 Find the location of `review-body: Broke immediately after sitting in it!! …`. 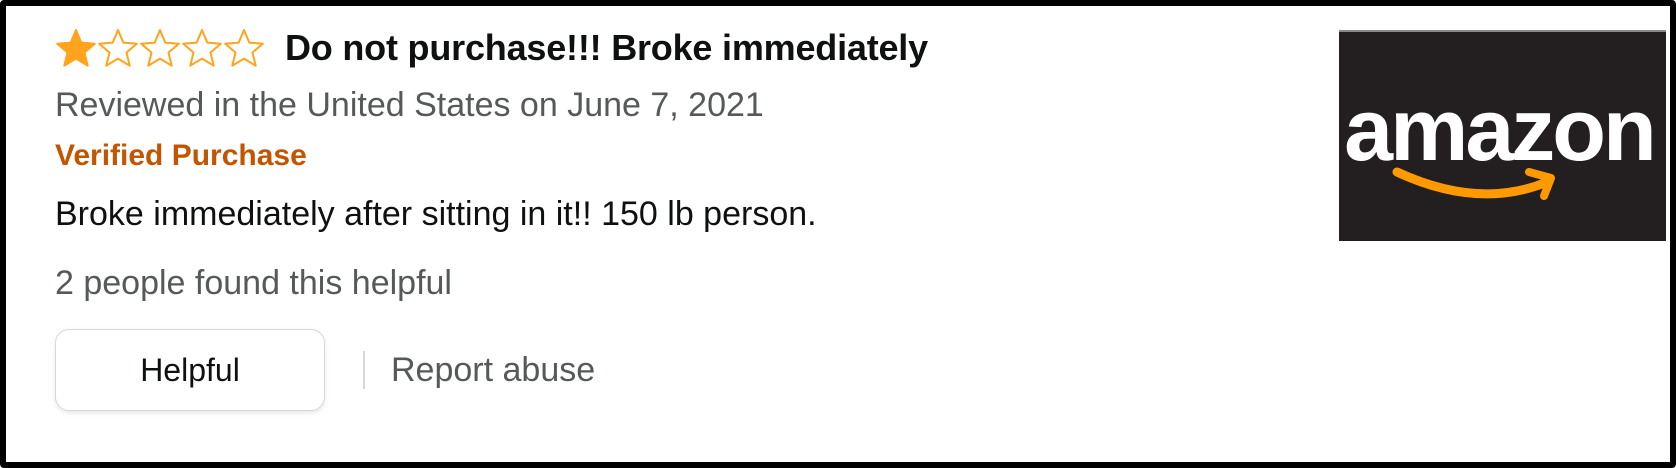

review-body: Broke immediately after sitting in it!! … is located at coordinates (436, 214).